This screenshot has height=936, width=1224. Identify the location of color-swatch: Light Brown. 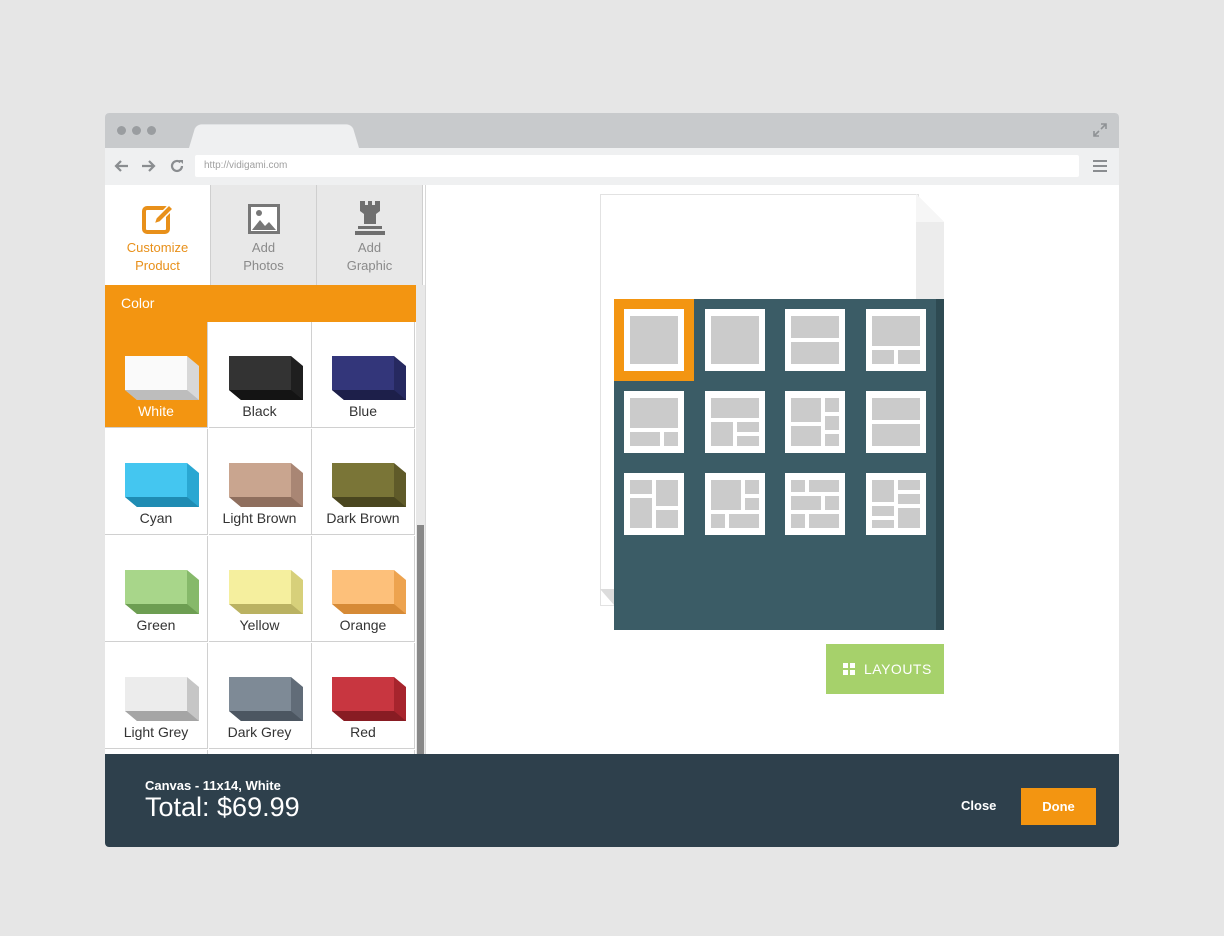
(260, 482).